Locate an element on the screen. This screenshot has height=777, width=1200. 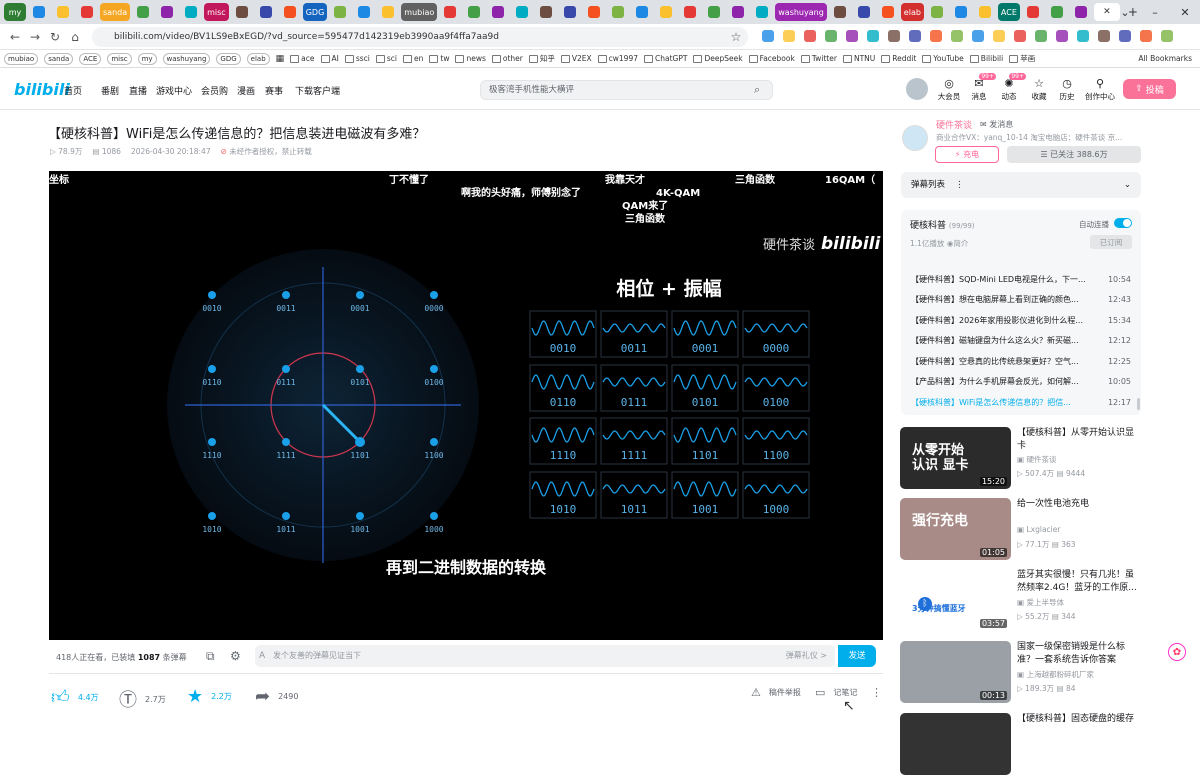
bookmark-item: Twitter is located at coordinates (818, 58).